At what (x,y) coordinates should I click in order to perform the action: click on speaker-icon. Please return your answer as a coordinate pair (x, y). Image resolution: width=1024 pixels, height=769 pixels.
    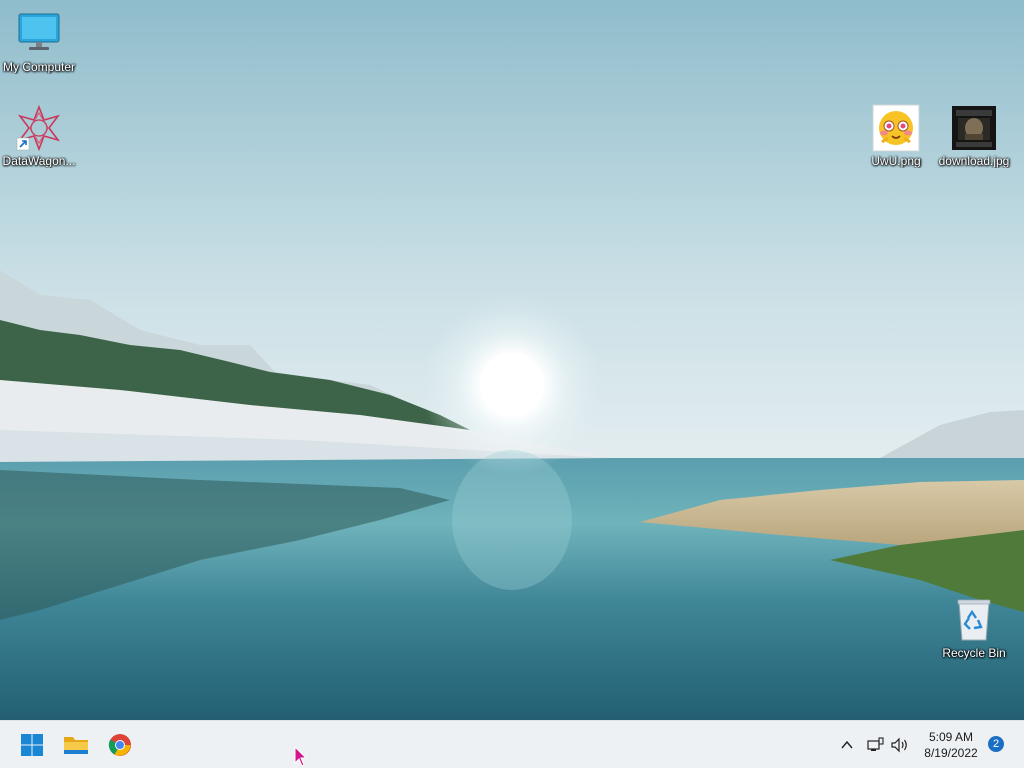
    Looking at the image, I should click on (899, 745).